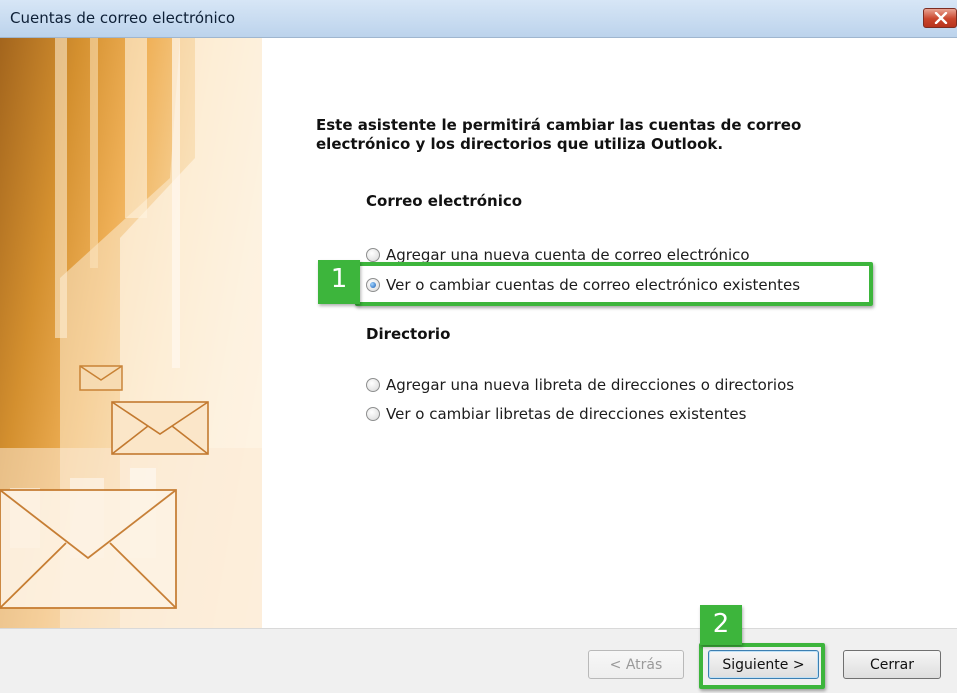 This screenshot has height=693, width=957. I want to click on envelope-icon-small, so click(101, 378).